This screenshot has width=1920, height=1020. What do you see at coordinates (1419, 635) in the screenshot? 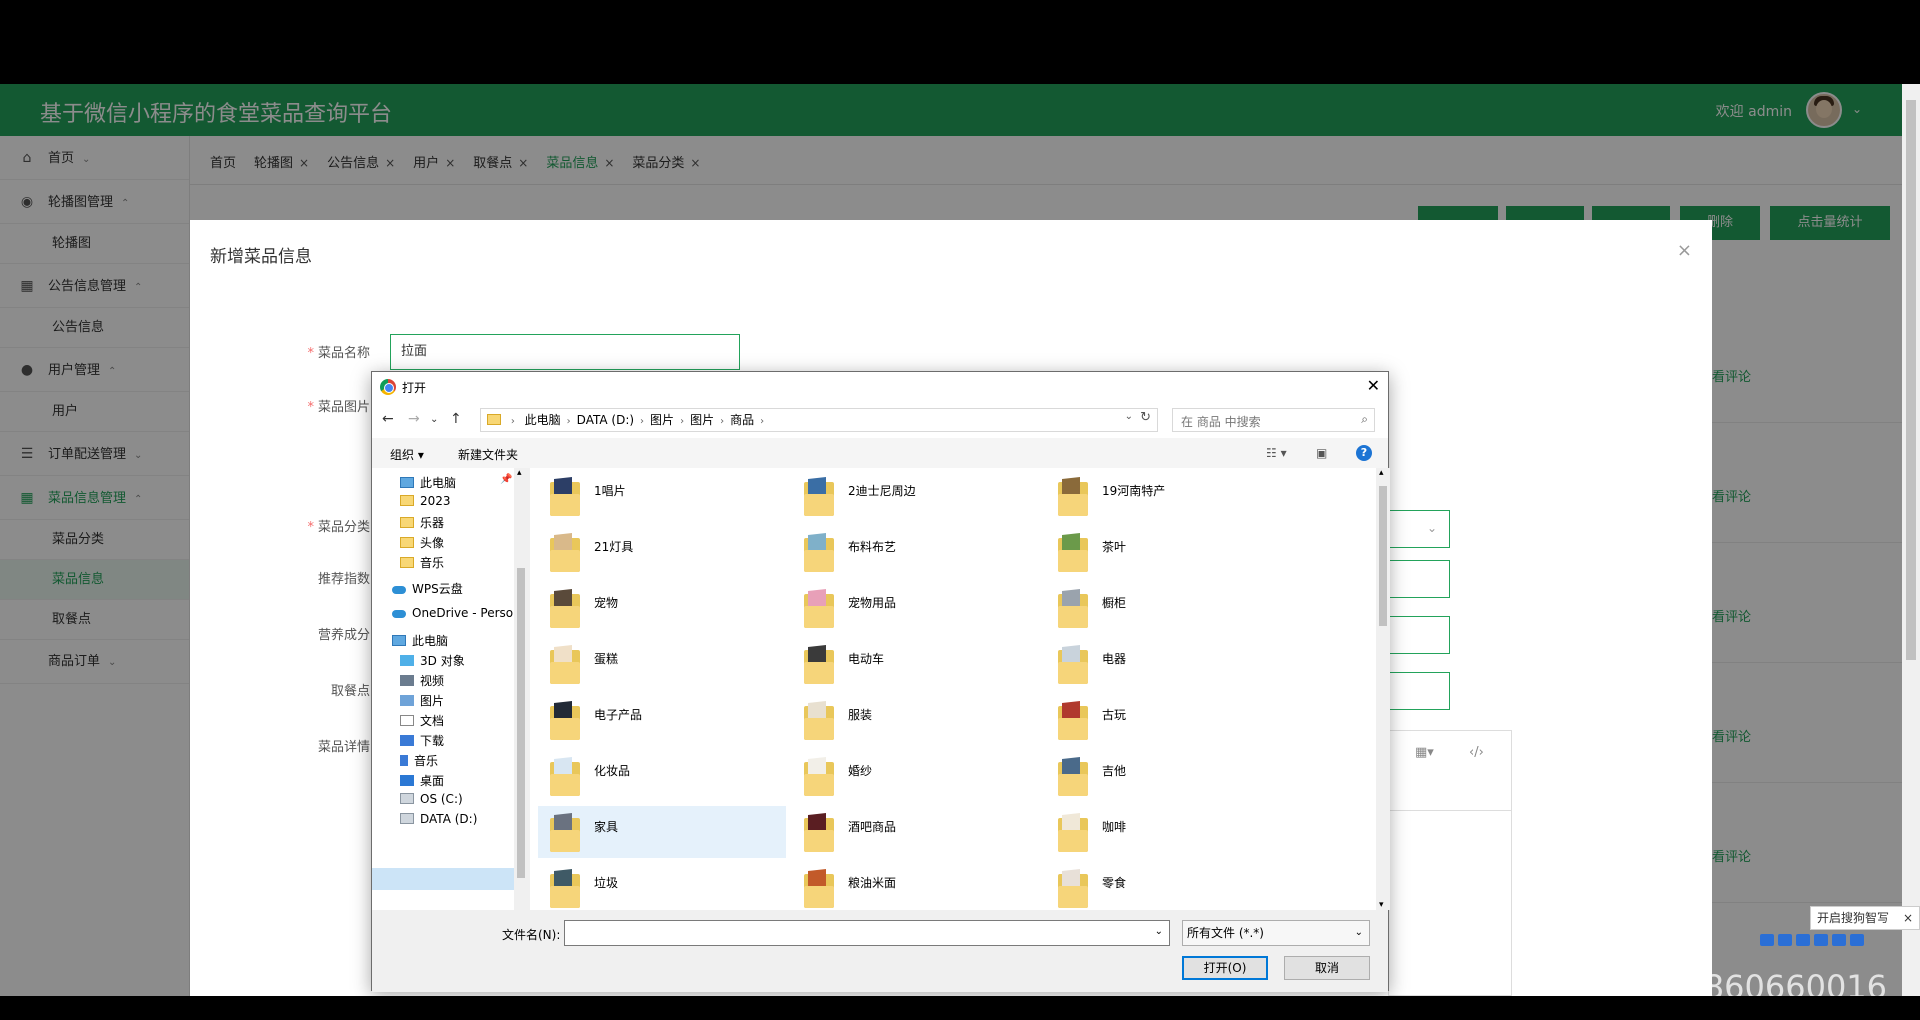
I see `nutrition-input` at bounding box center [1419, 635].